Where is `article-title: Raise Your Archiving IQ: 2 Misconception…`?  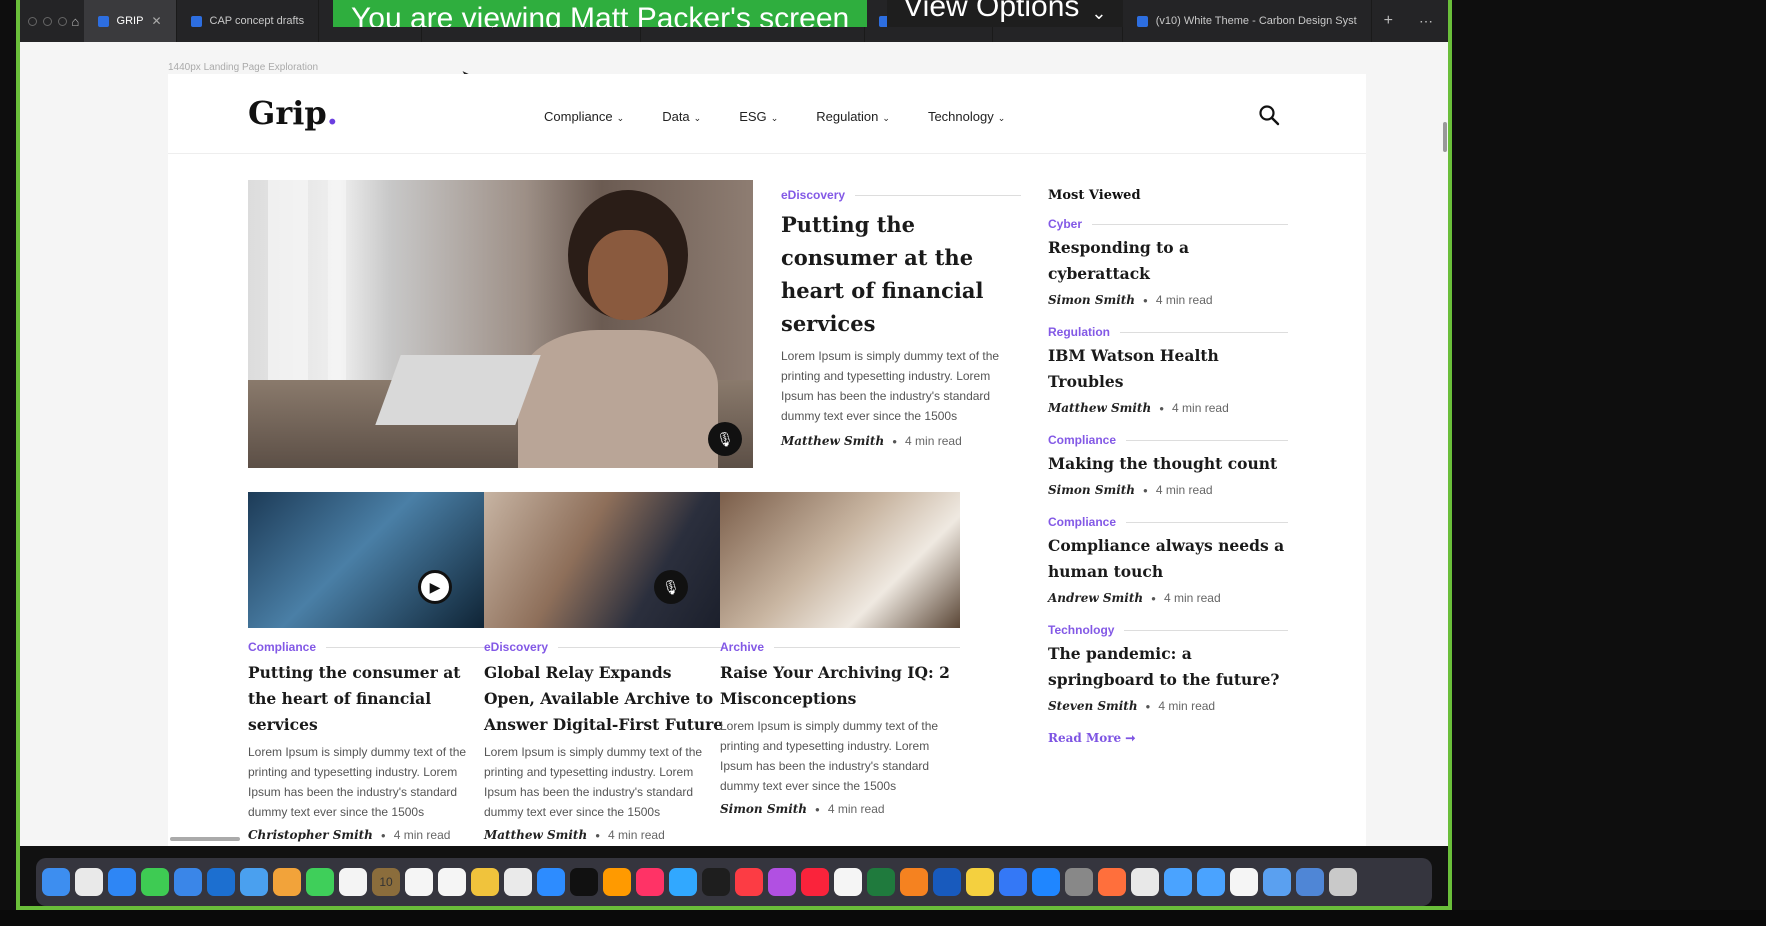
article-title: Raise Your Archiving IQ: 2 Misconception… is located at coordinates (840, 686).